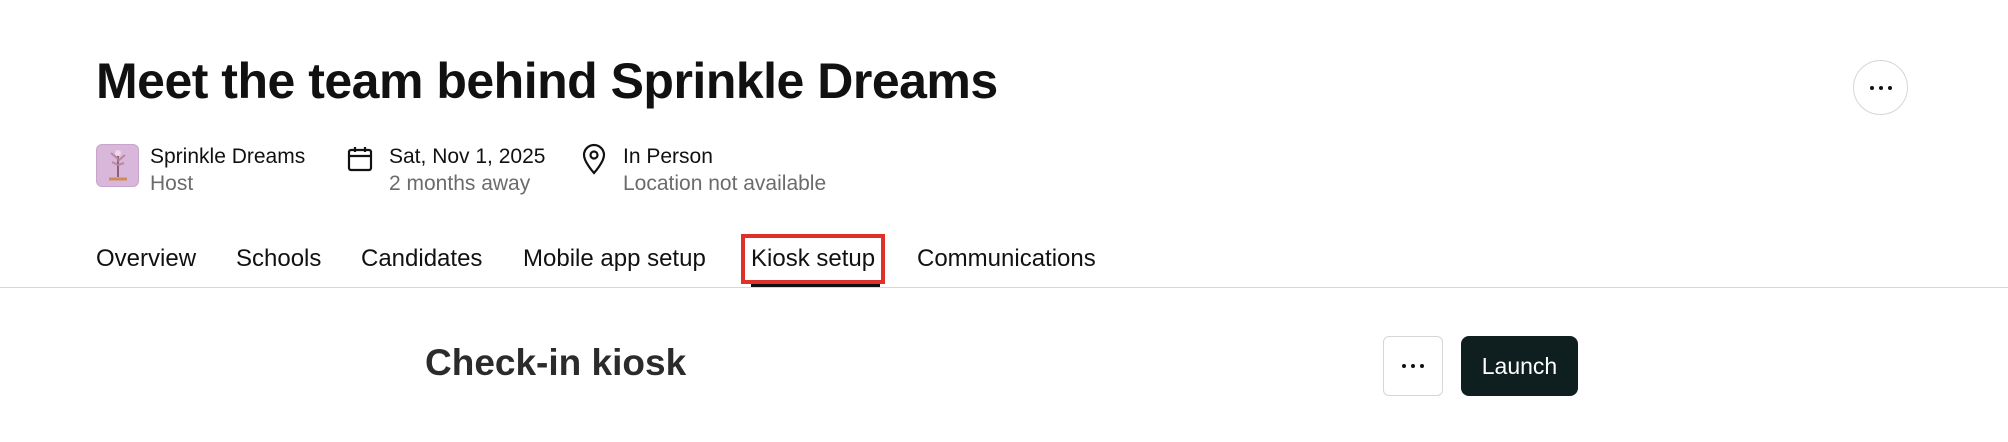  I want to click on tab-candidates: Candidates, so click(421, 259).